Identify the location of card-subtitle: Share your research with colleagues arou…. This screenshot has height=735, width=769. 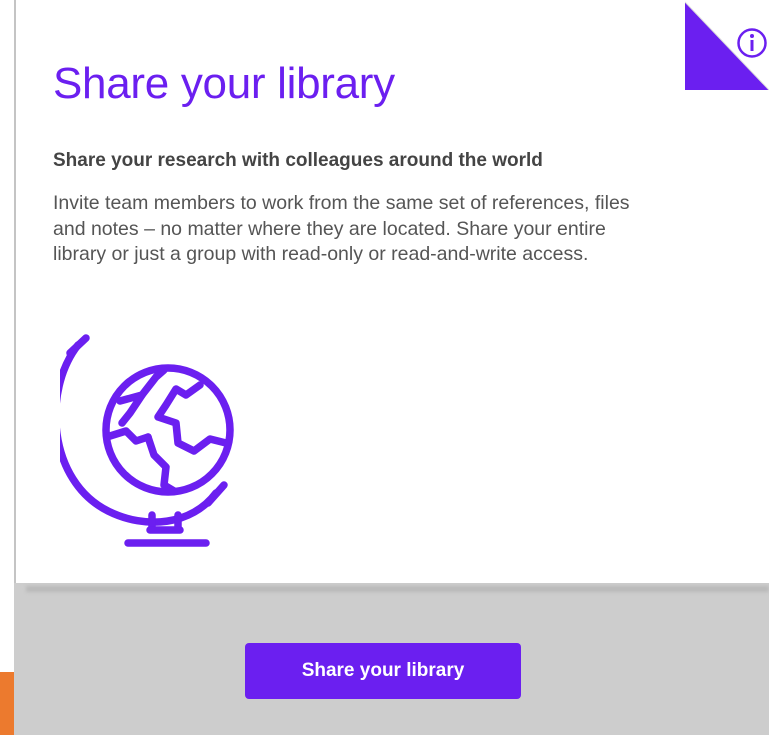
(298, 160).